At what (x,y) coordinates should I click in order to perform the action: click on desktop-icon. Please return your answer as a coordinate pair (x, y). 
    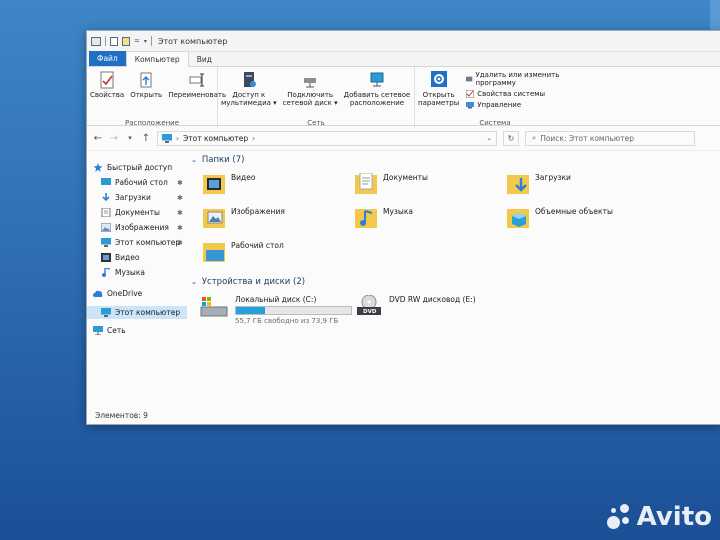
    Looking at the image, I should click on (106, 181).